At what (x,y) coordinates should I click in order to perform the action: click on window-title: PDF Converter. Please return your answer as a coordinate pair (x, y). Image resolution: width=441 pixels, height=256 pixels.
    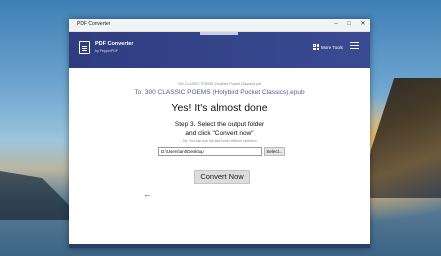
    Looking at the image, I should click on (94, 24).